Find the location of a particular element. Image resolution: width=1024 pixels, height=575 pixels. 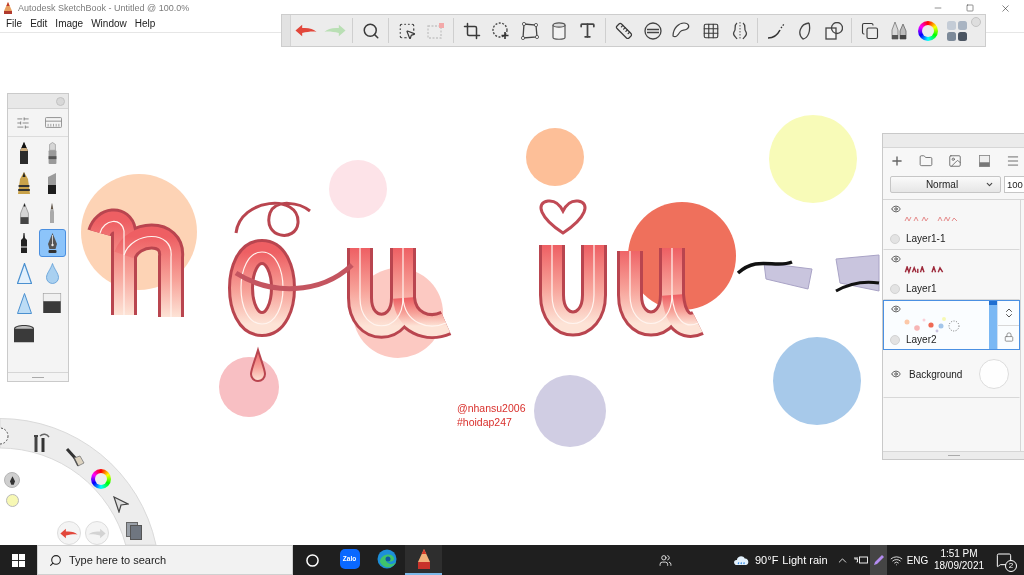

notification-count-badge: 2 is located at coordinates (1011, 566).